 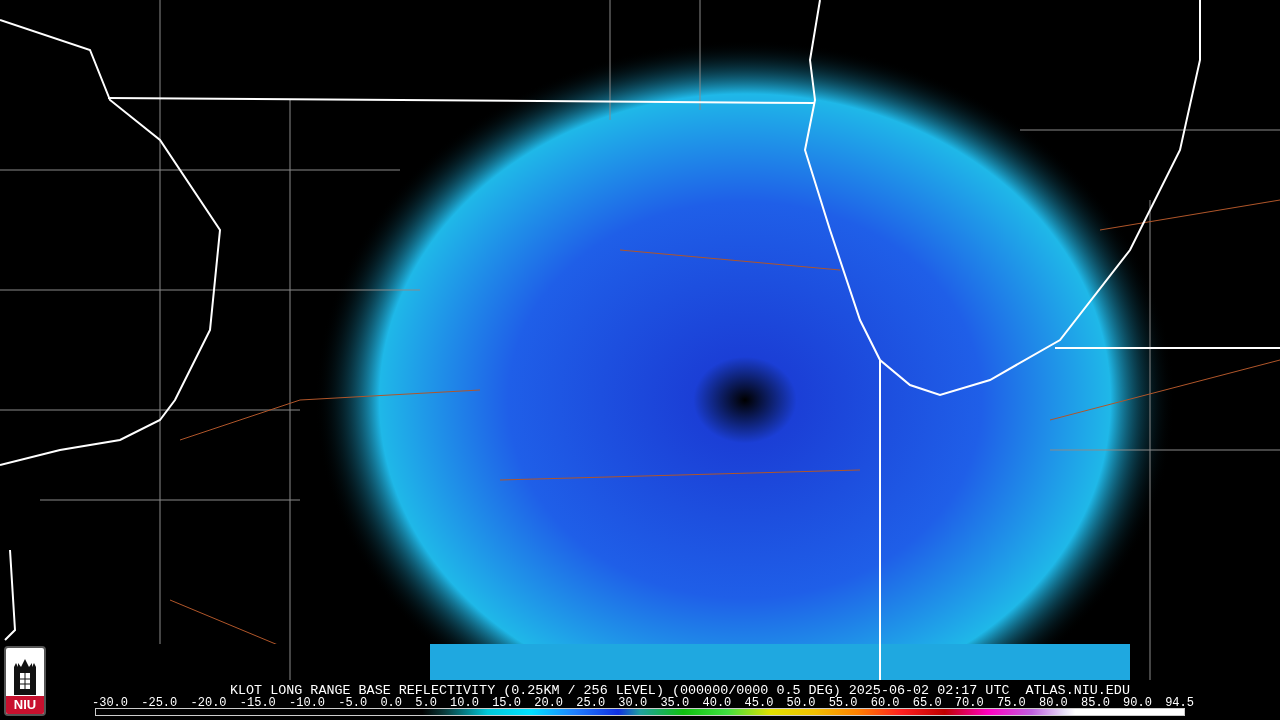 What do you see at coordinates (110, 703) in the screenshot?
I see `scale-label: -30.0` at bounding box center [110, 703].